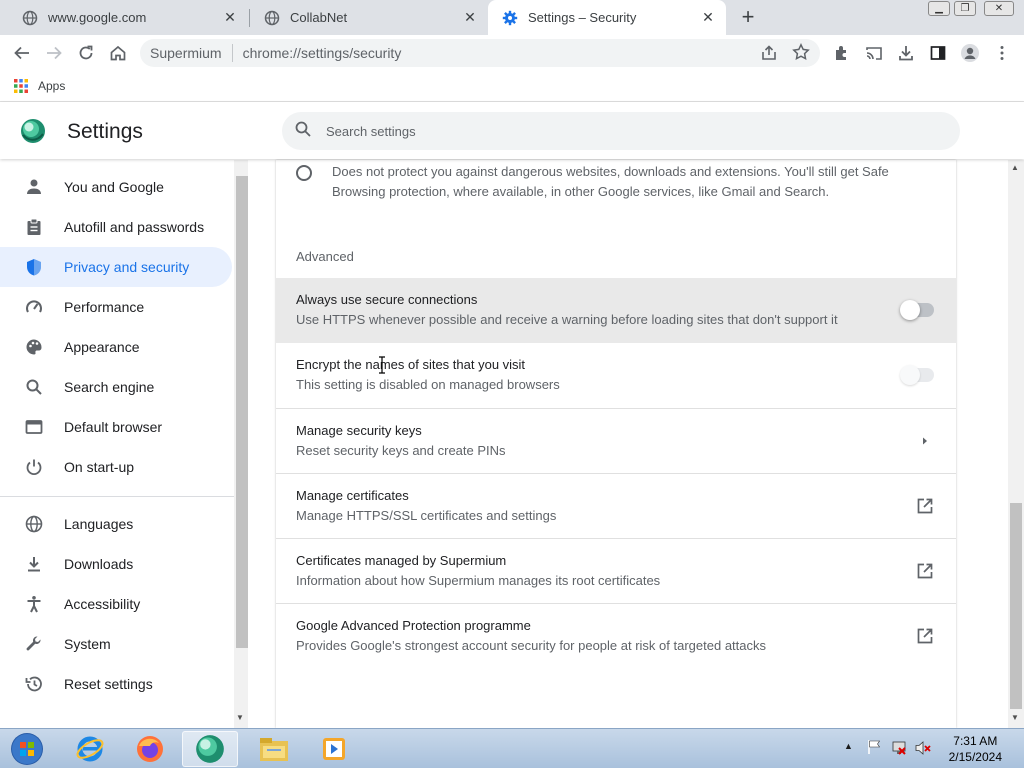  Describe the element at coordinates (769, 54) in the screenshot. I see `share-icon` at that location.